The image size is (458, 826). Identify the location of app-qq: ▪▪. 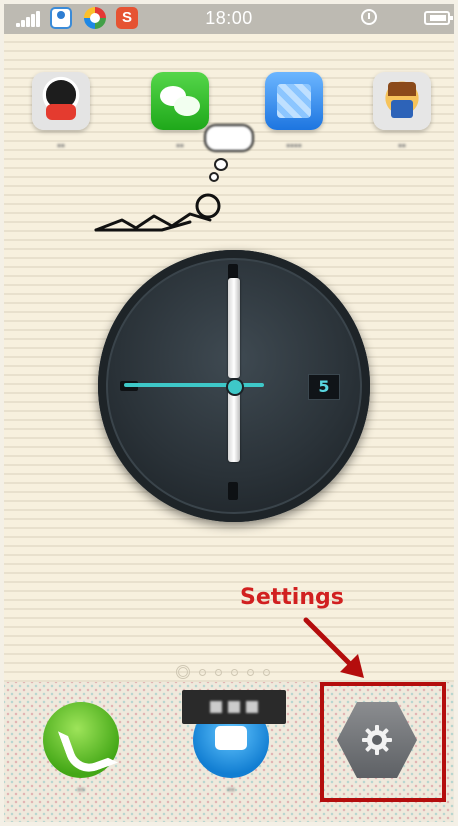
(61, 112).